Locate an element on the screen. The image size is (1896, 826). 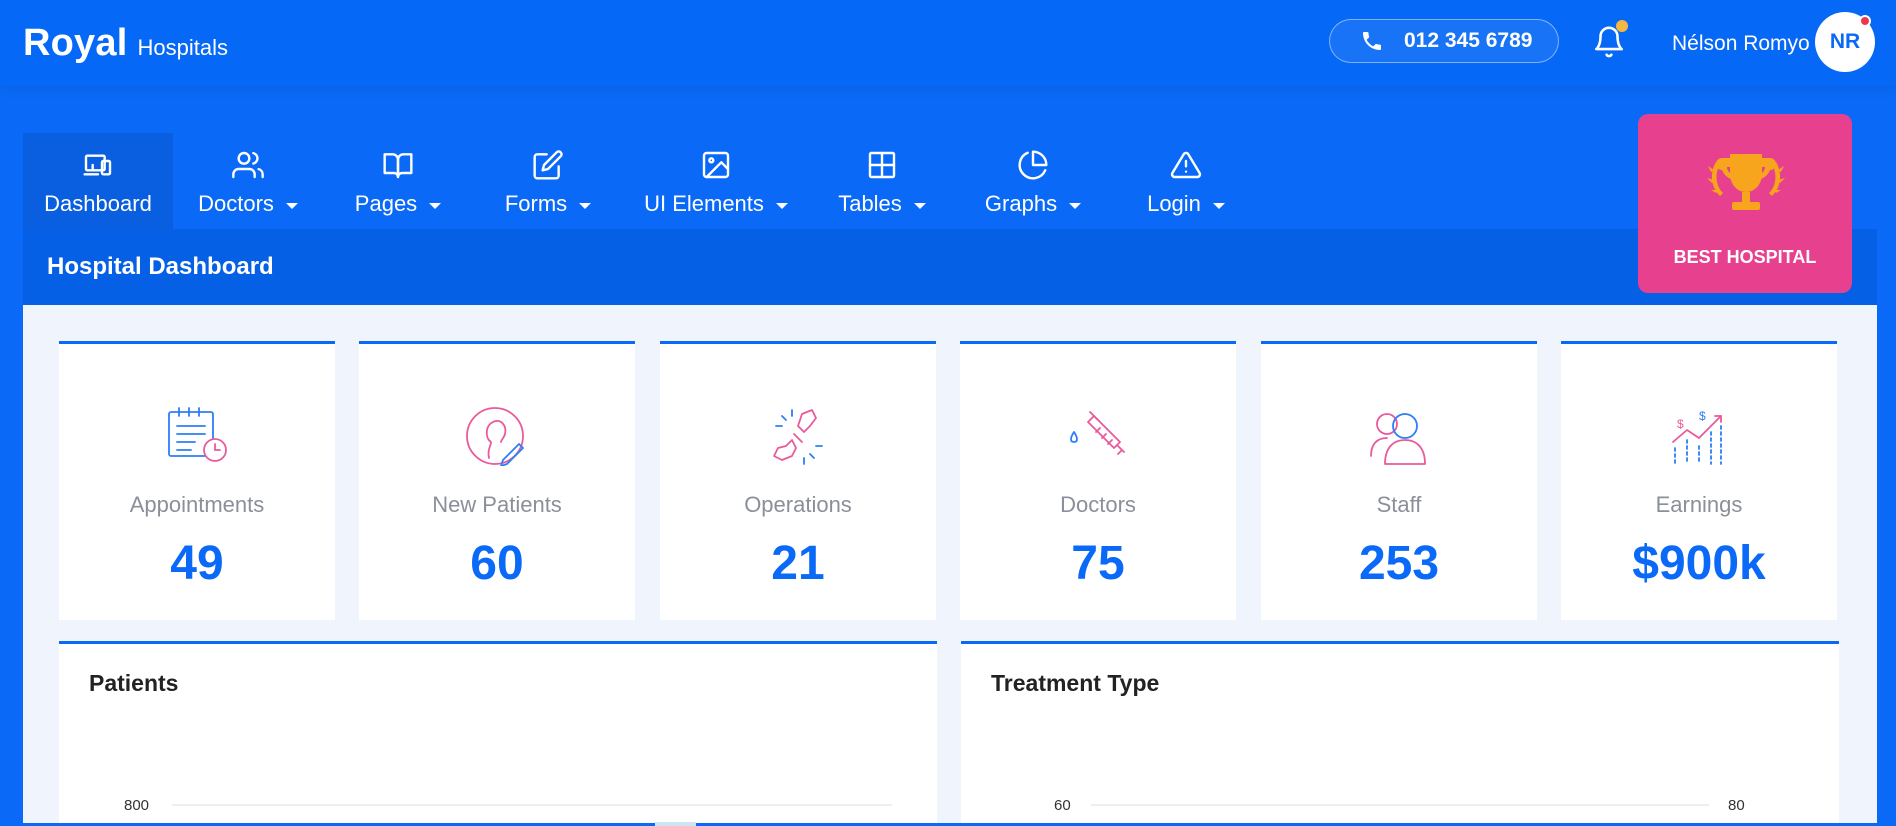
stat-card-doctors: Doctors 75 is located at coordinates (1098, 480).